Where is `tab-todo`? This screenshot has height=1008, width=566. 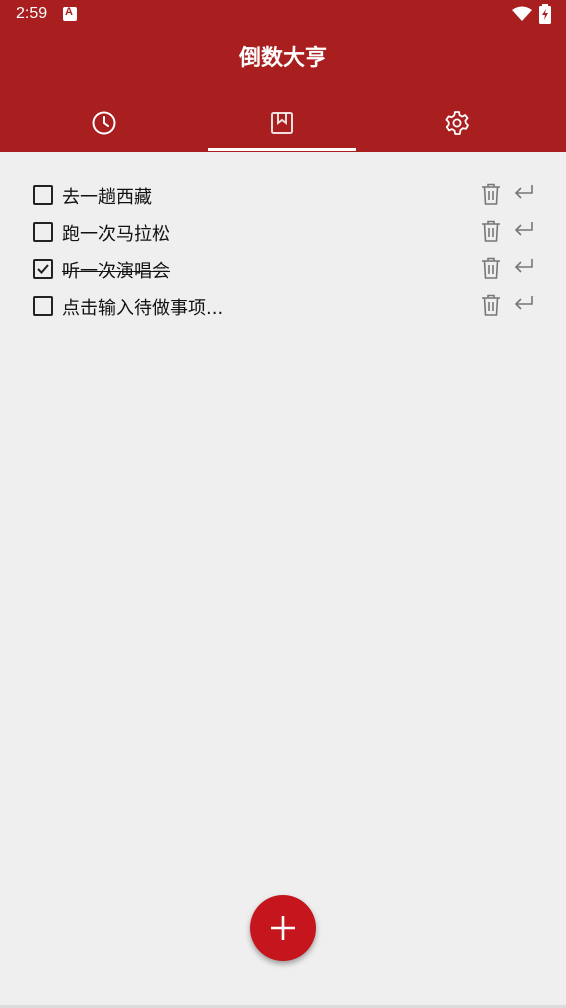
tab-todo is located at coordinates (282, 126).